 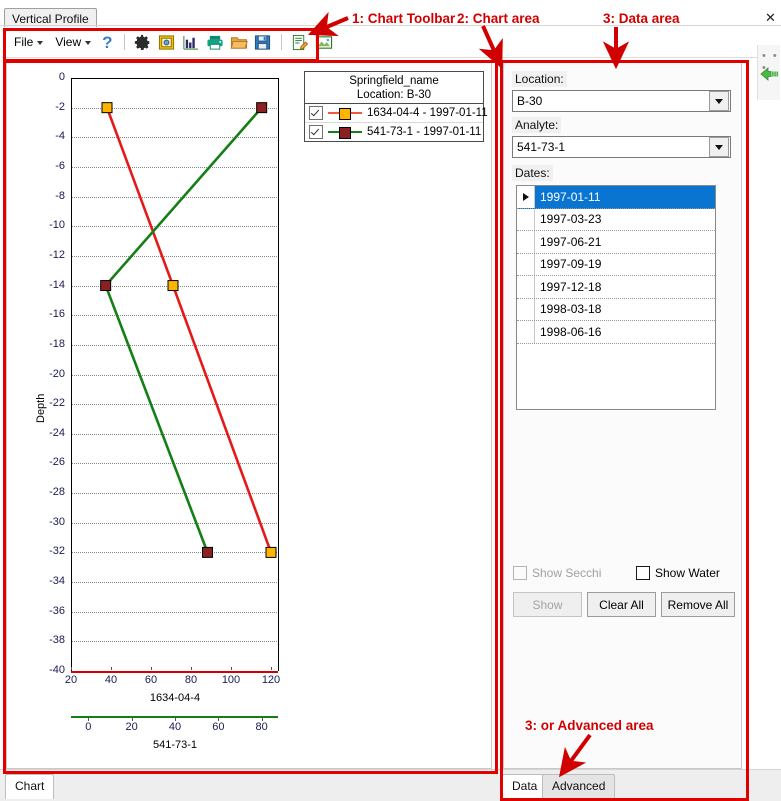 What do you see at coordinates (616, 309) in the screenshot?
I see `date-list-item: 1998-03-18` at bounding box center [616, 309].